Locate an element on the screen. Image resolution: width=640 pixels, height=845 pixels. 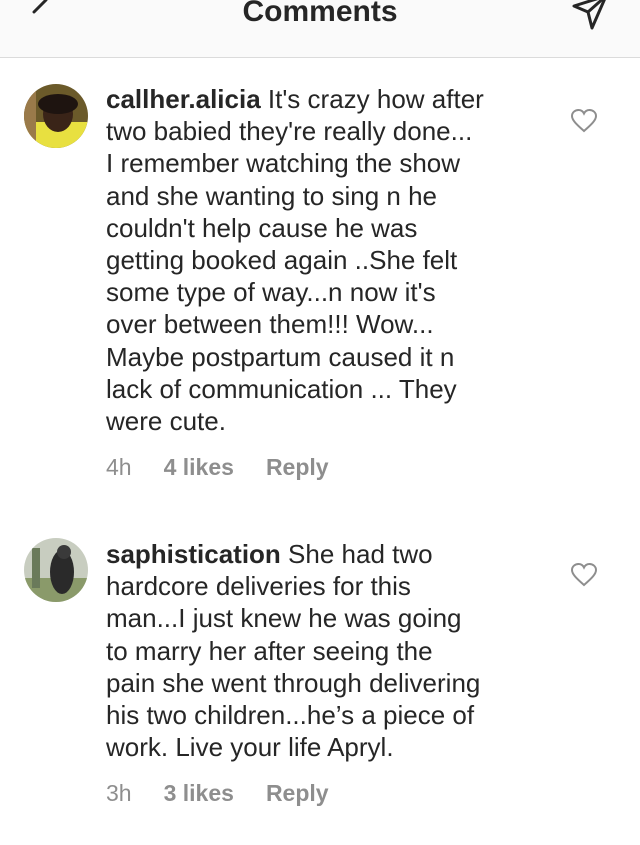
share-button is located at coordinates (590, 16).